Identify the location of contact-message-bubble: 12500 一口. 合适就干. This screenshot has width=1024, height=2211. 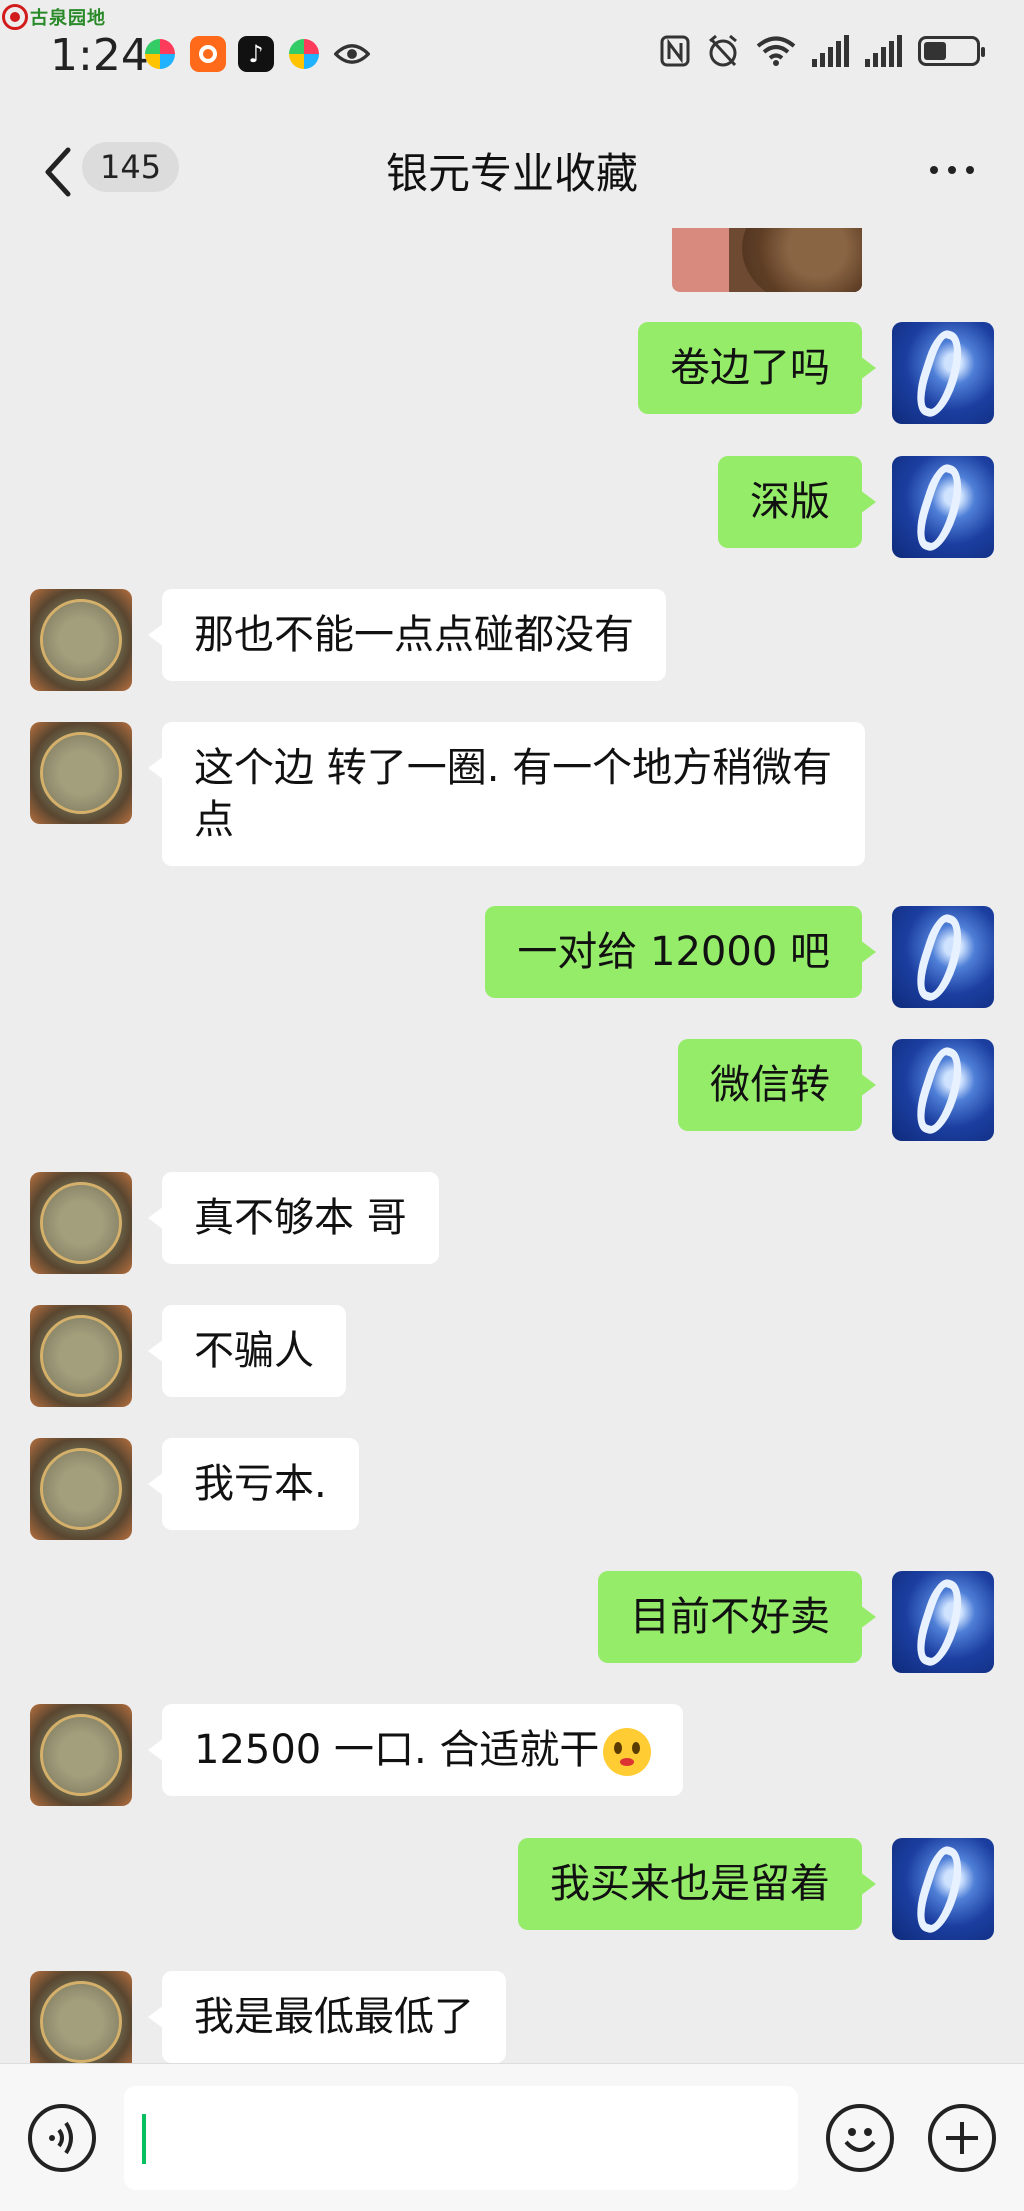
(415, 1750).